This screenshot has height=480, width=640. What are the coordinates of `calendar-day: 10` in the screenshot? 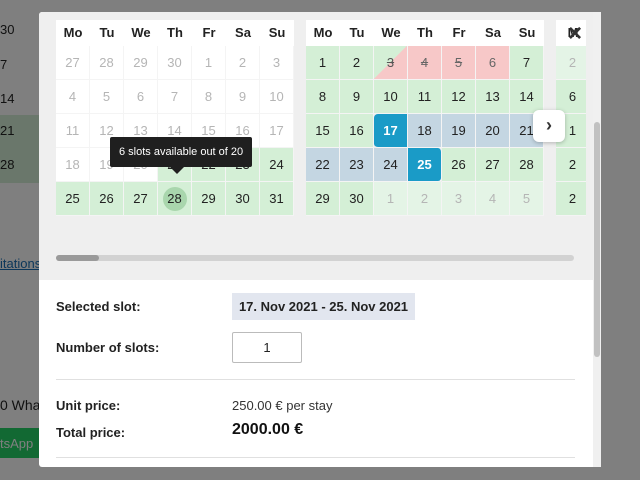 It's located at (391, 97).